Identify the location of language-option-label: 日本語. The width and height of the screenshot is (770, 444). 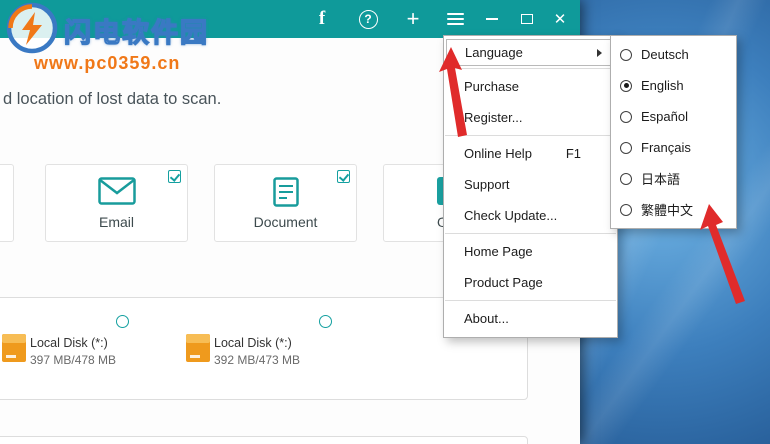
(661, 179).